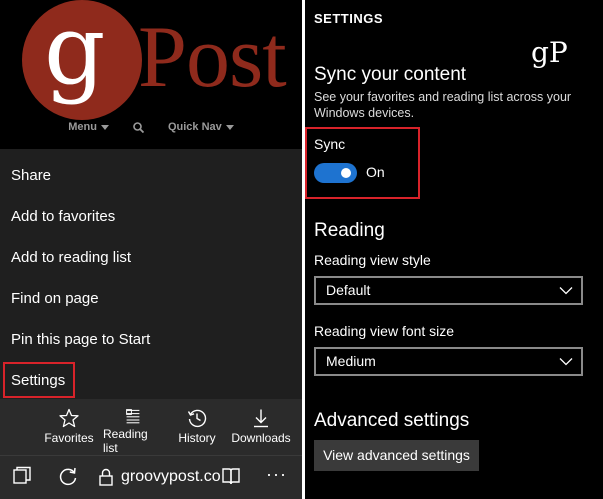  I want to click on address-bar: groovypost.co ···, so click(151, 477).